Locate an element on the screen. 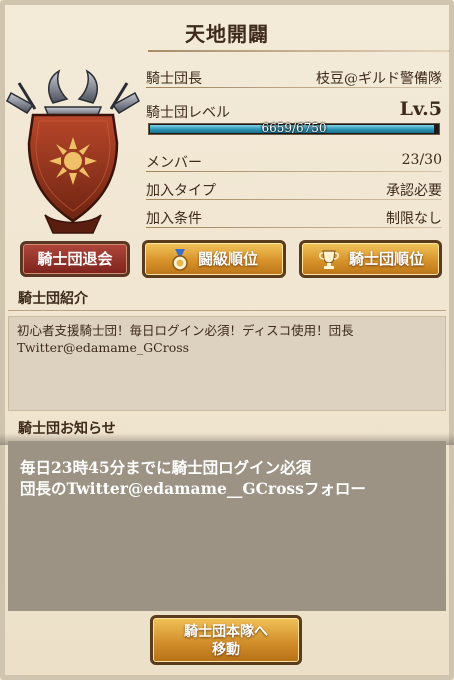  leader-row: 騎士団長 枝豆@ギルド警備隊 is located at coordinates (294, 76).